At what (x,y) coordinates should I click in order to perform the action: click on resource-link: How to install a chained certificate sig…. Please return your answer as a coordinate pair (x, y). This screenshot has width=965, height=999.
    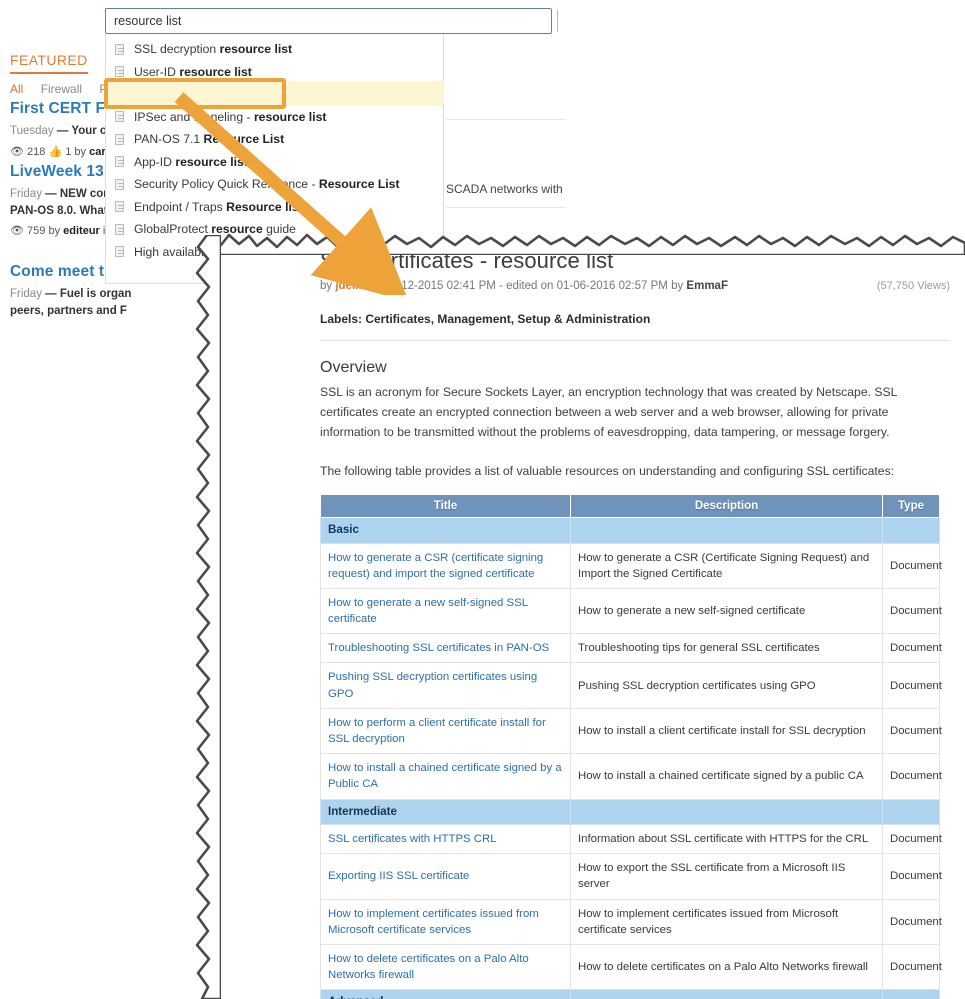
    Looking at the image, I should click on (445, 776).